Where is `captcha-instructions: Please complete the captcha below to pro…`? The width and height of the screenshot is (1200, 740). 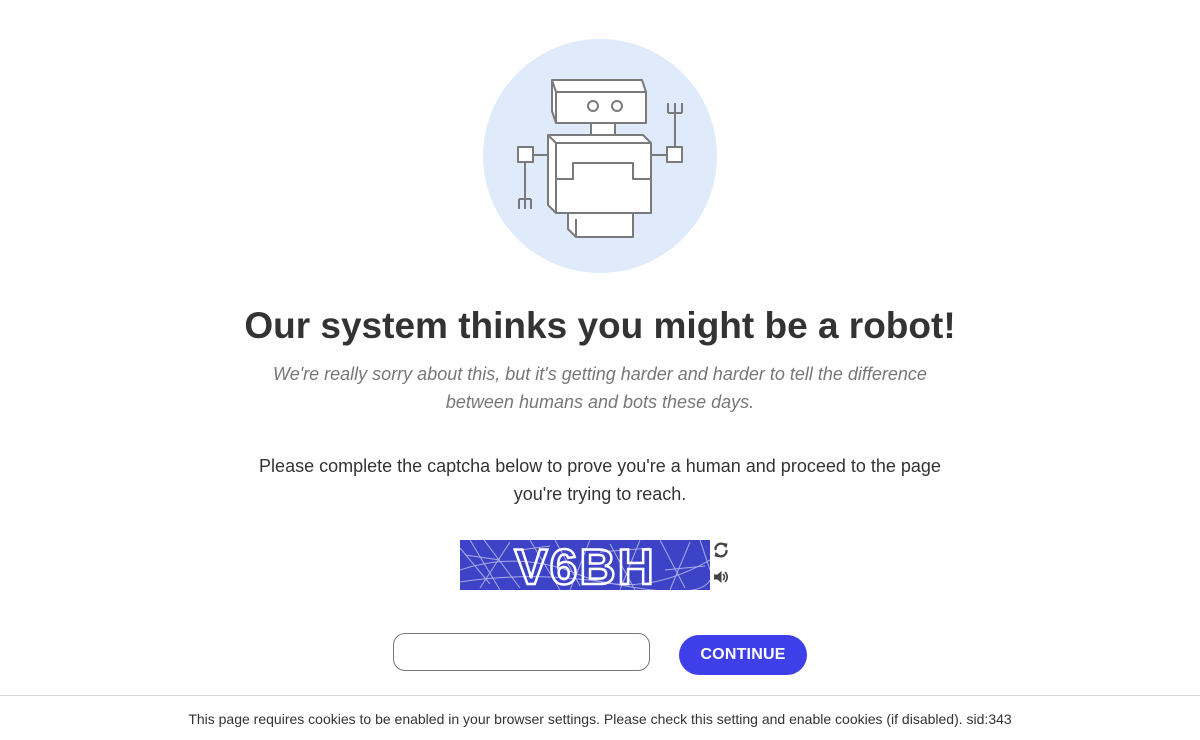
captcha-instructions: Please complete the captcha below to pro… is located at coordinates (600, 480).